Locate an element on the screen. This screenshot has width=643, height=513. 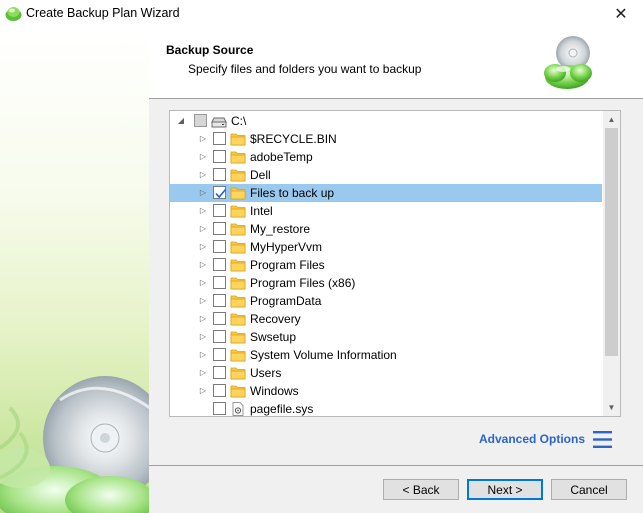
tree-item-label: Program Files is located at coordinates (287, 265).